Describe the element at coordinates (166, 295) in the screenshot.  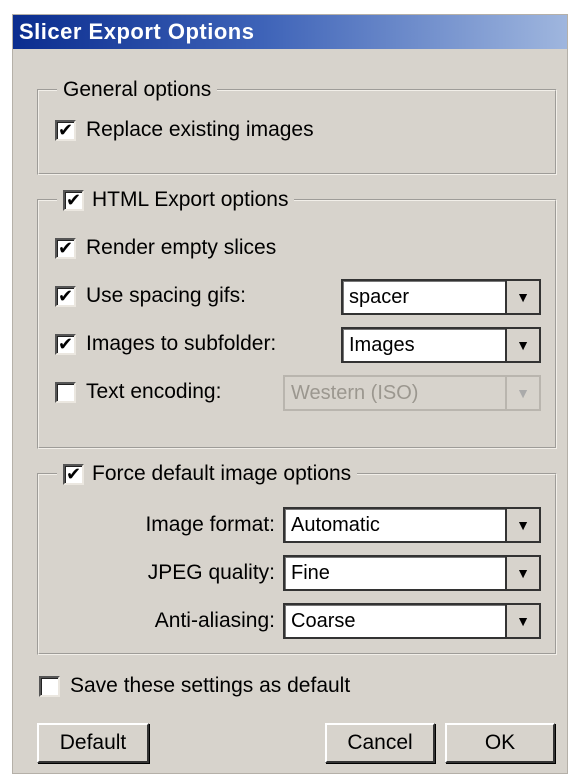
I see `spacing-gifs-label: Use spacing gifs:` at that location.